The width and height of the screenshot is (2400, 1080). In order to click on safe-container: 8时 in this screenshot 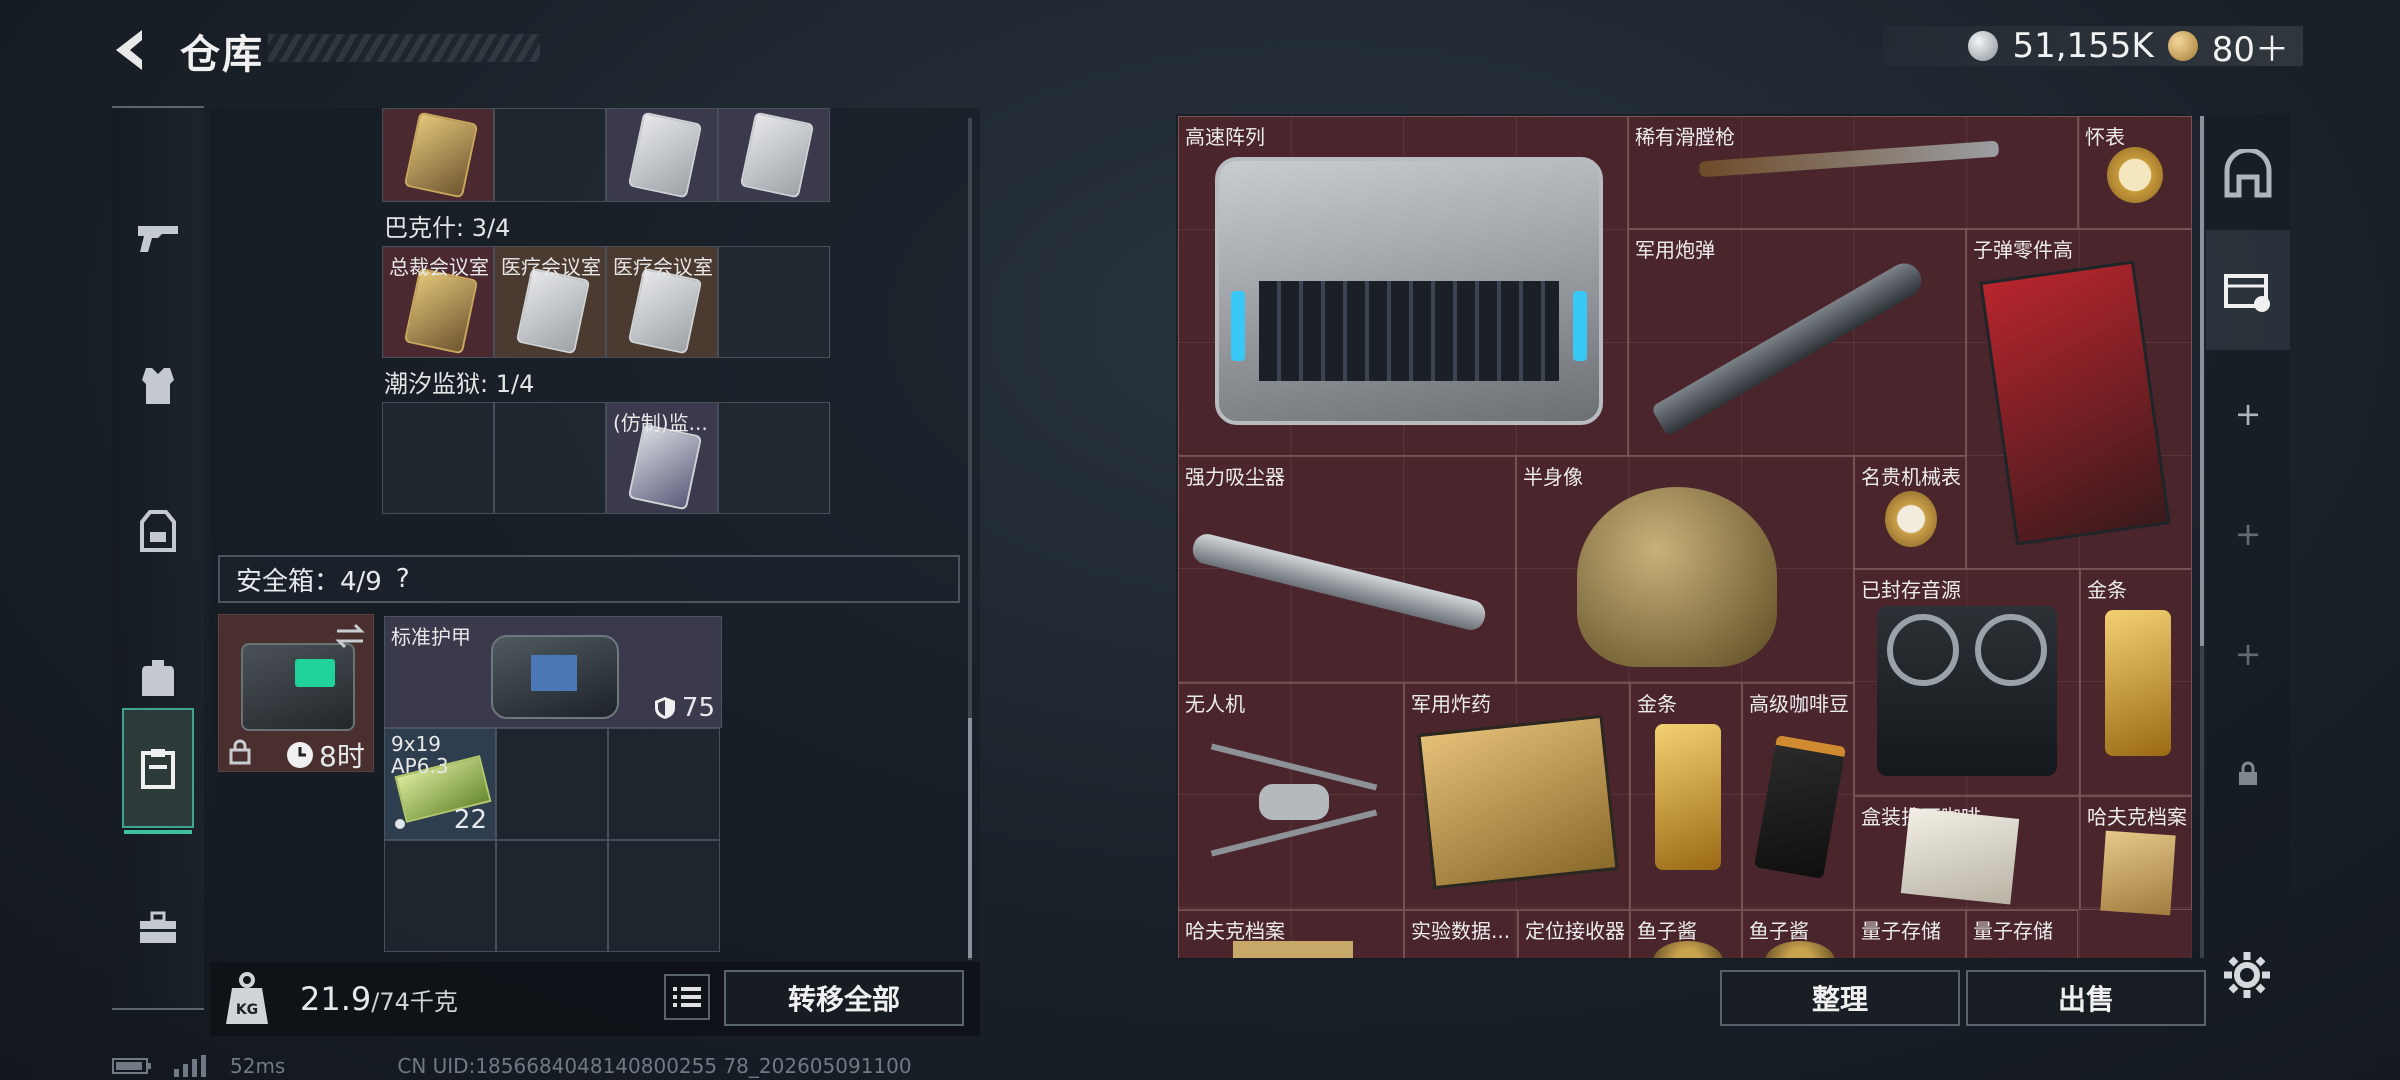, I will do `click(296, 693)`.